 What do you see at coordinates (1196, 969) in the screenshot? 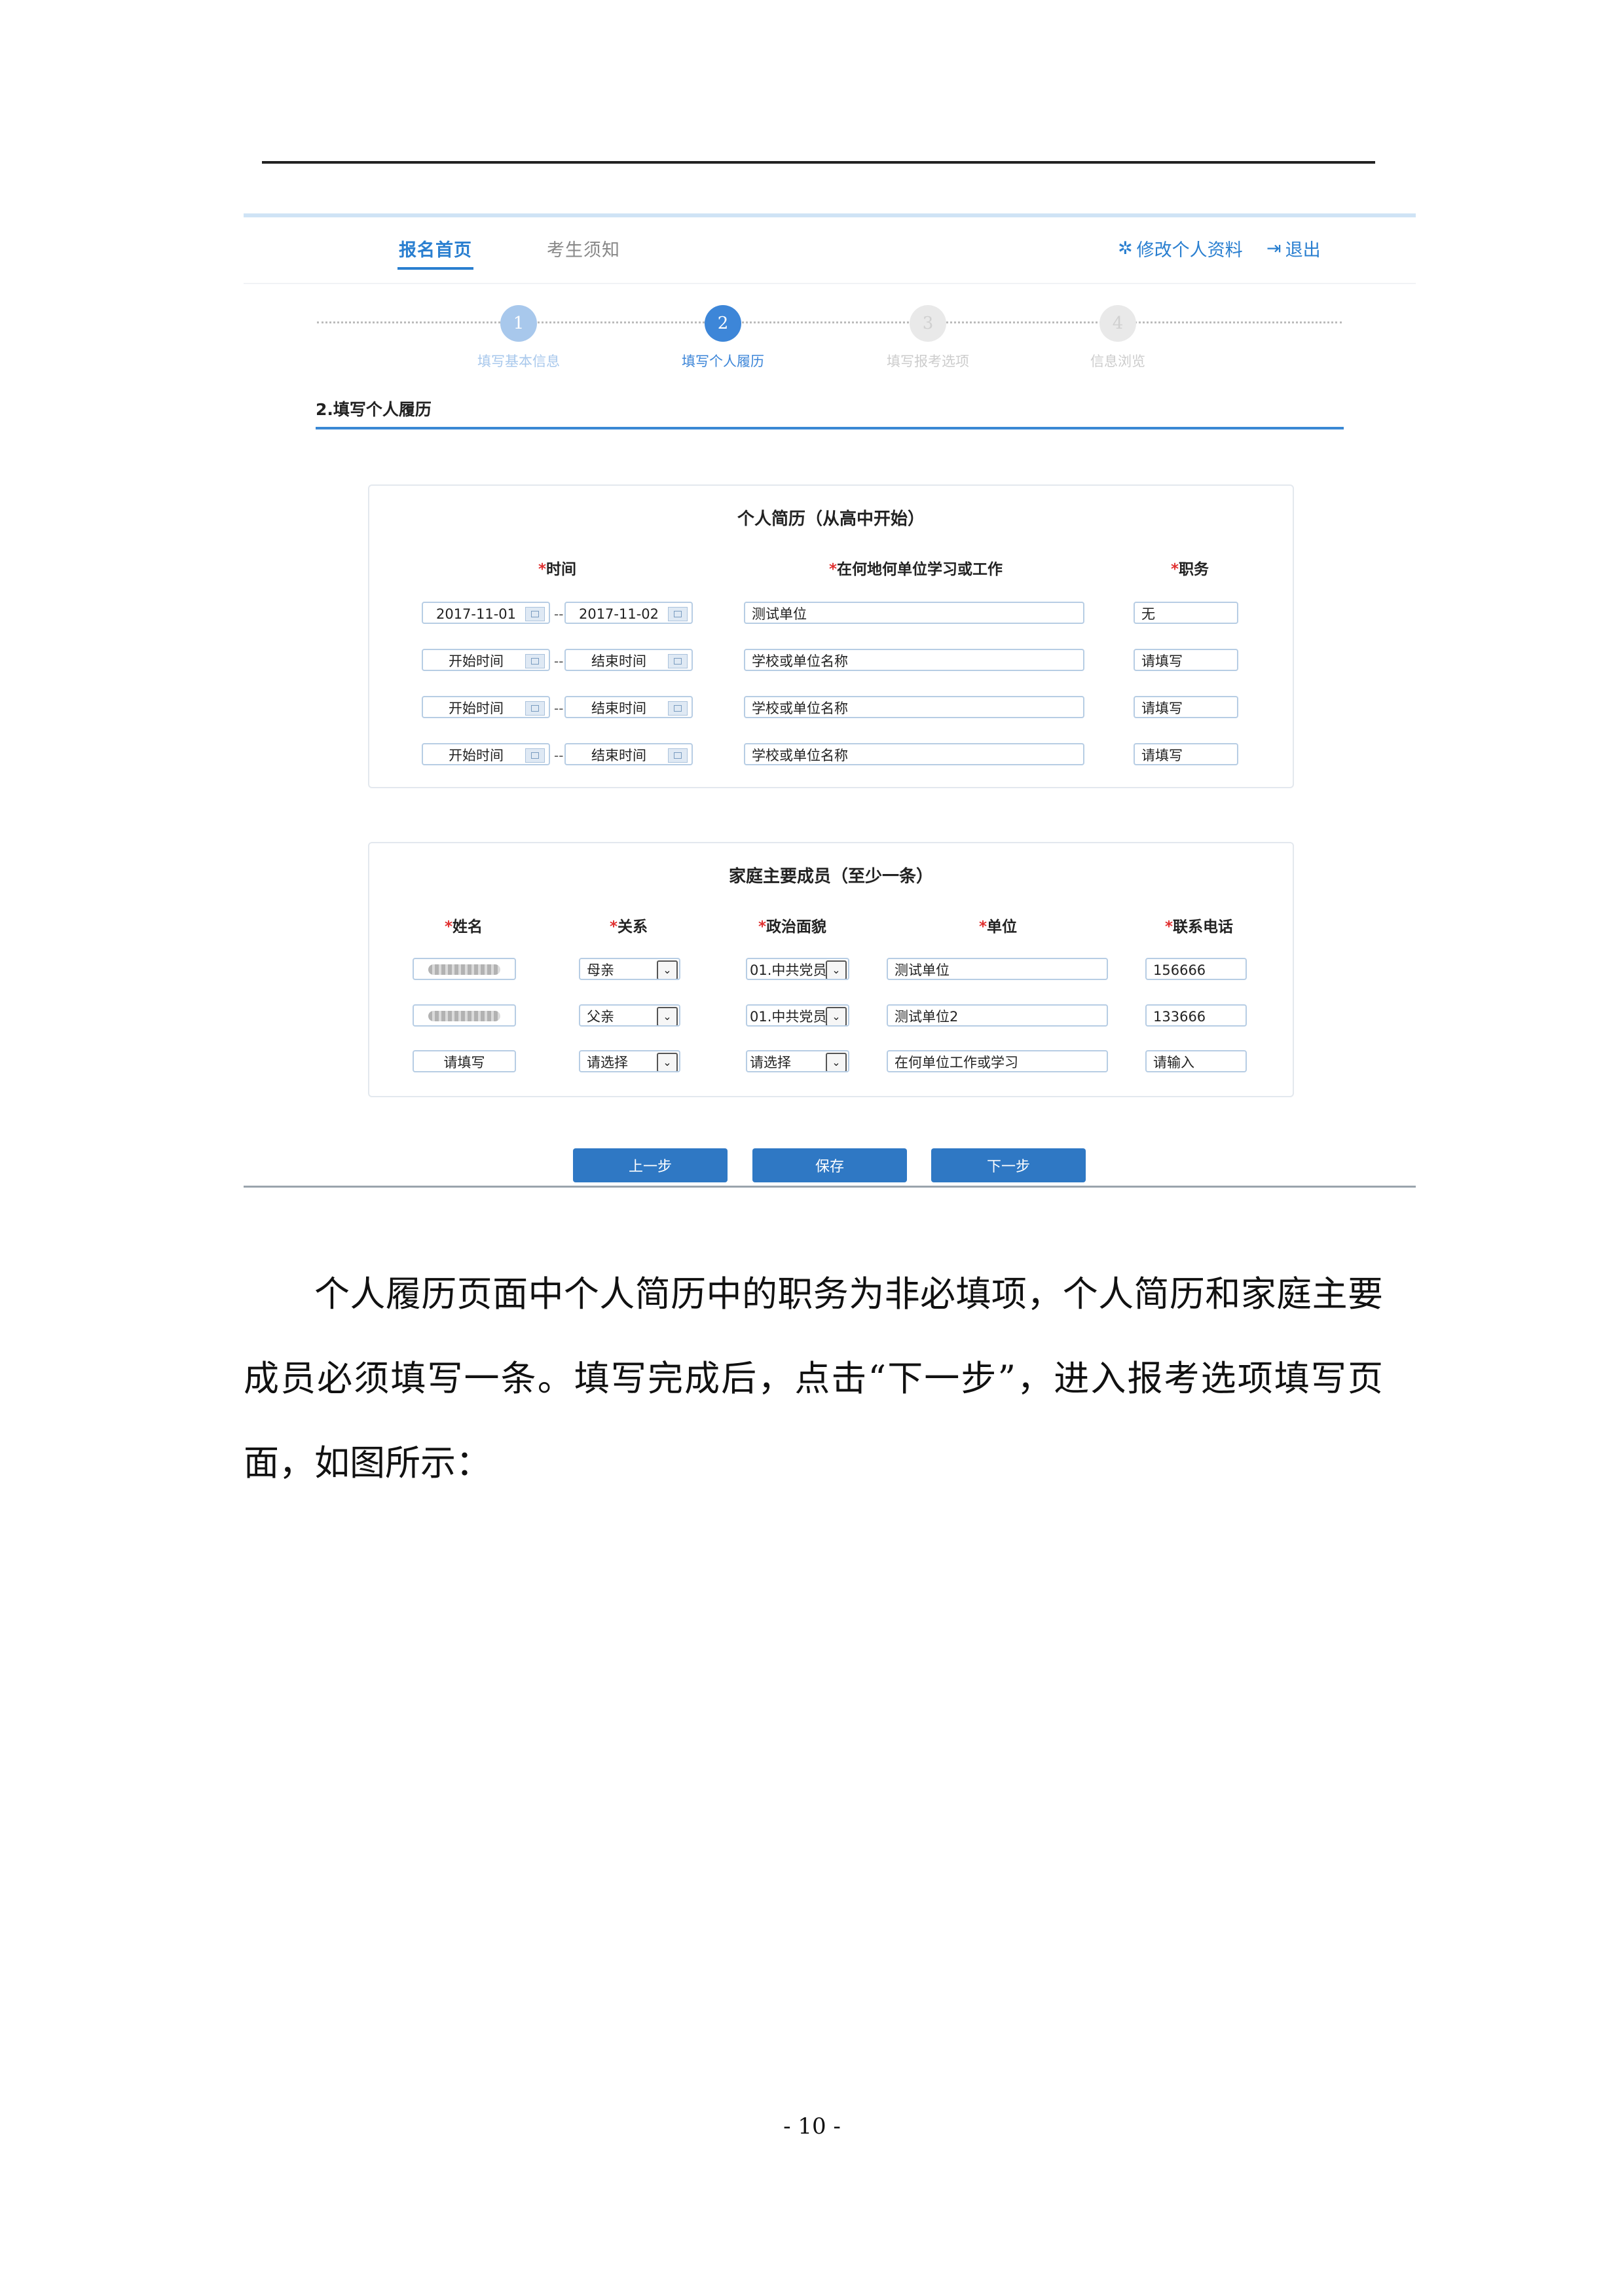
I see `phone-input: 156666` at bounding box center [1196, 969].